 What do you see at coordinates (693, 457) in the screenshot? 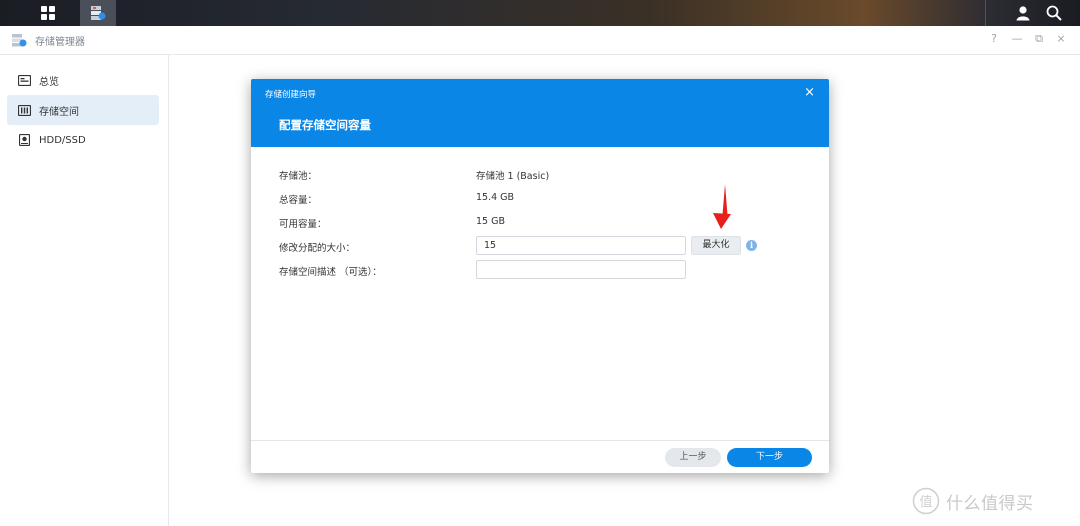
I see `previous-button: 上一步` at bounding box center [693, 457].